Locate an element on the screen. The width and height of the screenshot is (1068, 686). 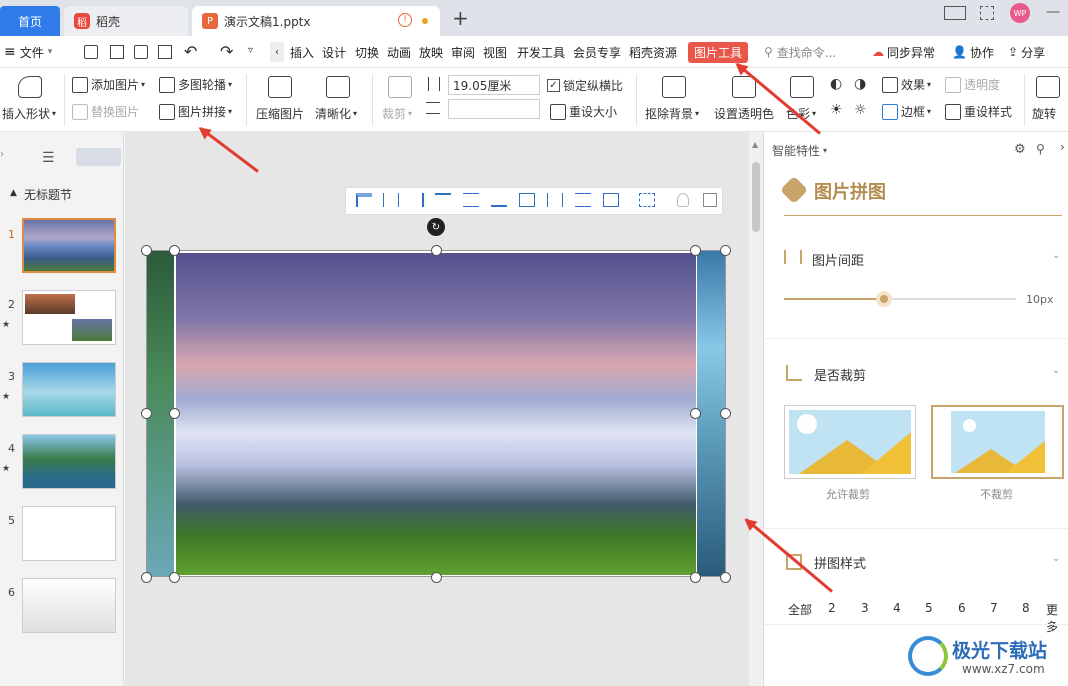
style-tab-2: 2 is located at coordinates (832, 608).